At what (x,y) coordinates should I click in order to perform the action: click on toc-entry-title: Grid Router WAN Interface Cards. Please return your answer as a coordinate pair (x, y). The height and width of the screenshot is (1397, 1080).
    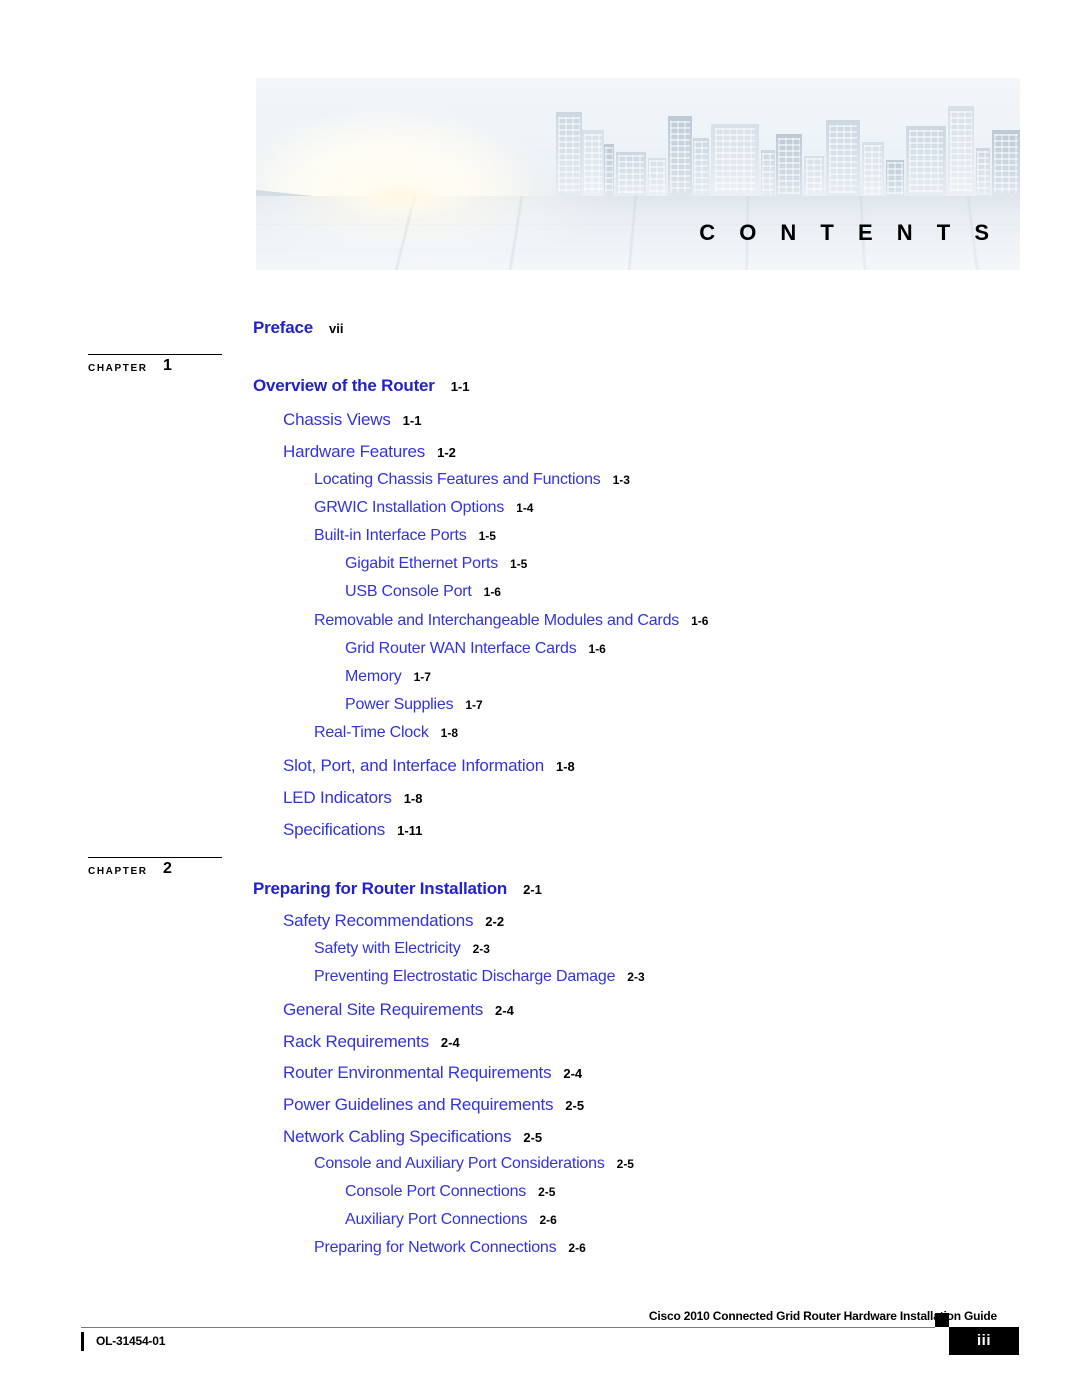
    Looking at the image, I should click on (461, 648).